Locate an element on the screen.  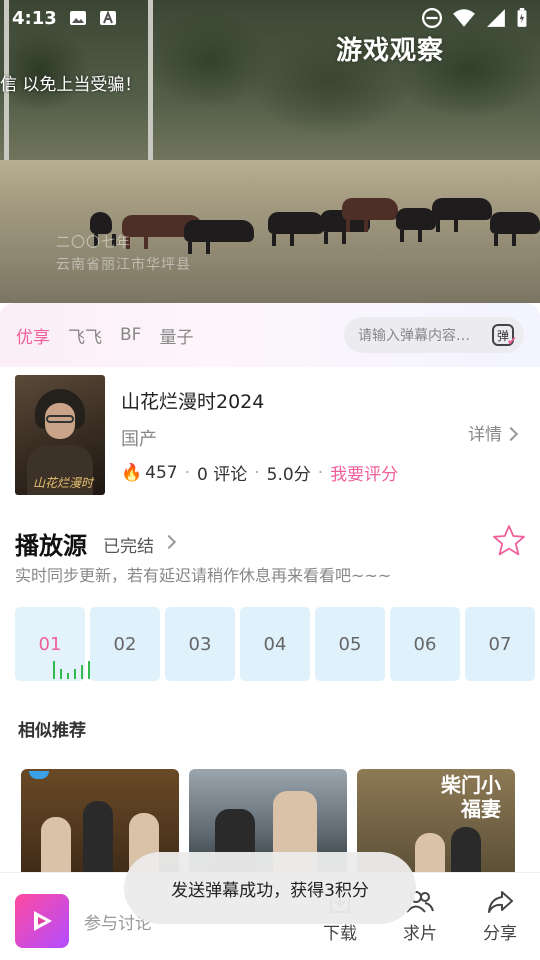
score: 5.0分 is located at coordinates (288, 475).